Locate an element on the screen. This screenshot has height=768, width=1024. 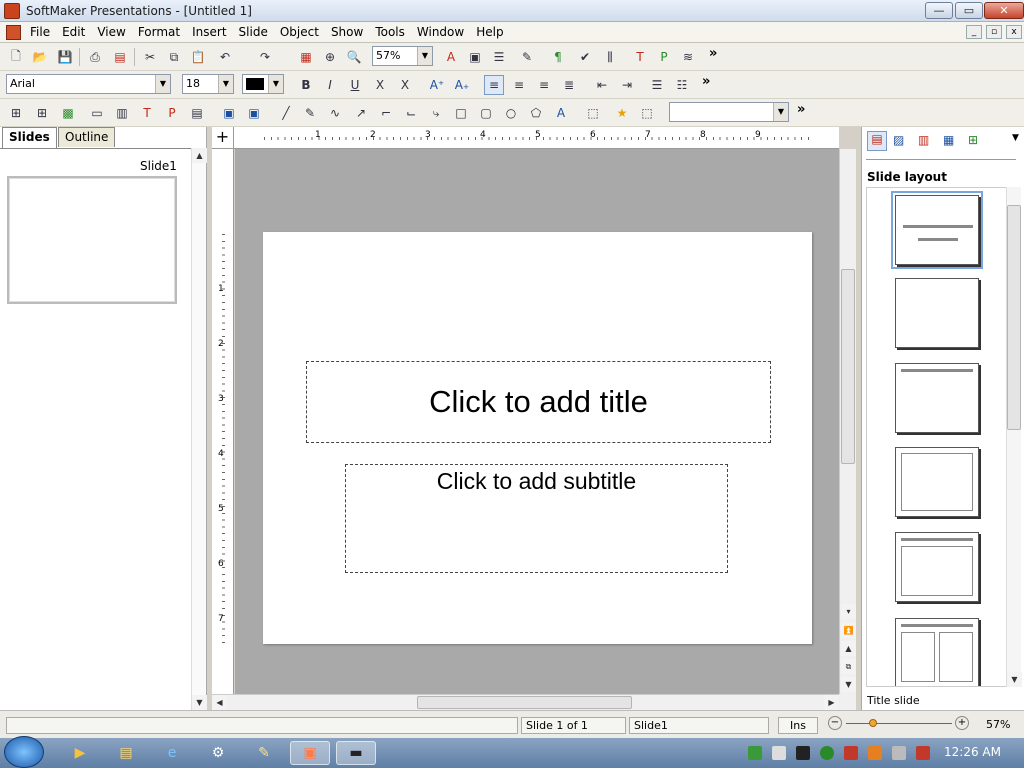
status-insert-mode: Ins is located at coordinates (798, 725).